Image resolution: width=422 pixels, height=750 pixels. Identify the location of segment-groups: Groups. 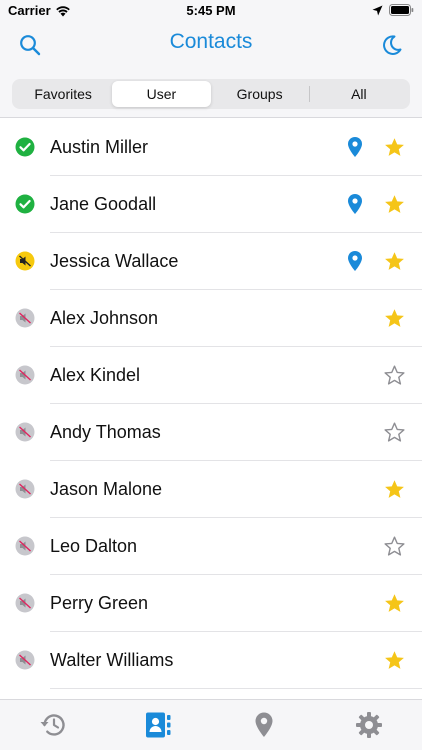
(260, 94).